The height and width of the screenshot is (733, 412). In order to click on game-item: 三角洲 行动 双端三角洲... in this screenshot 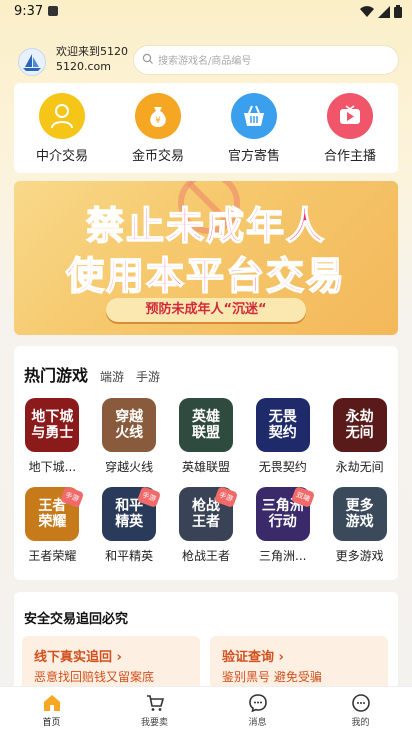, I will do `click(282, 525)`.